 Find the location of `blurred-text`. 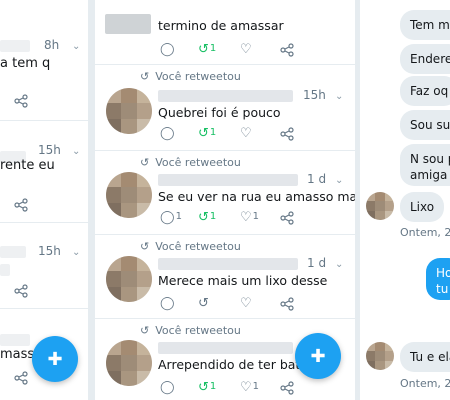

blurred-text is located at coordinates (5, 270).